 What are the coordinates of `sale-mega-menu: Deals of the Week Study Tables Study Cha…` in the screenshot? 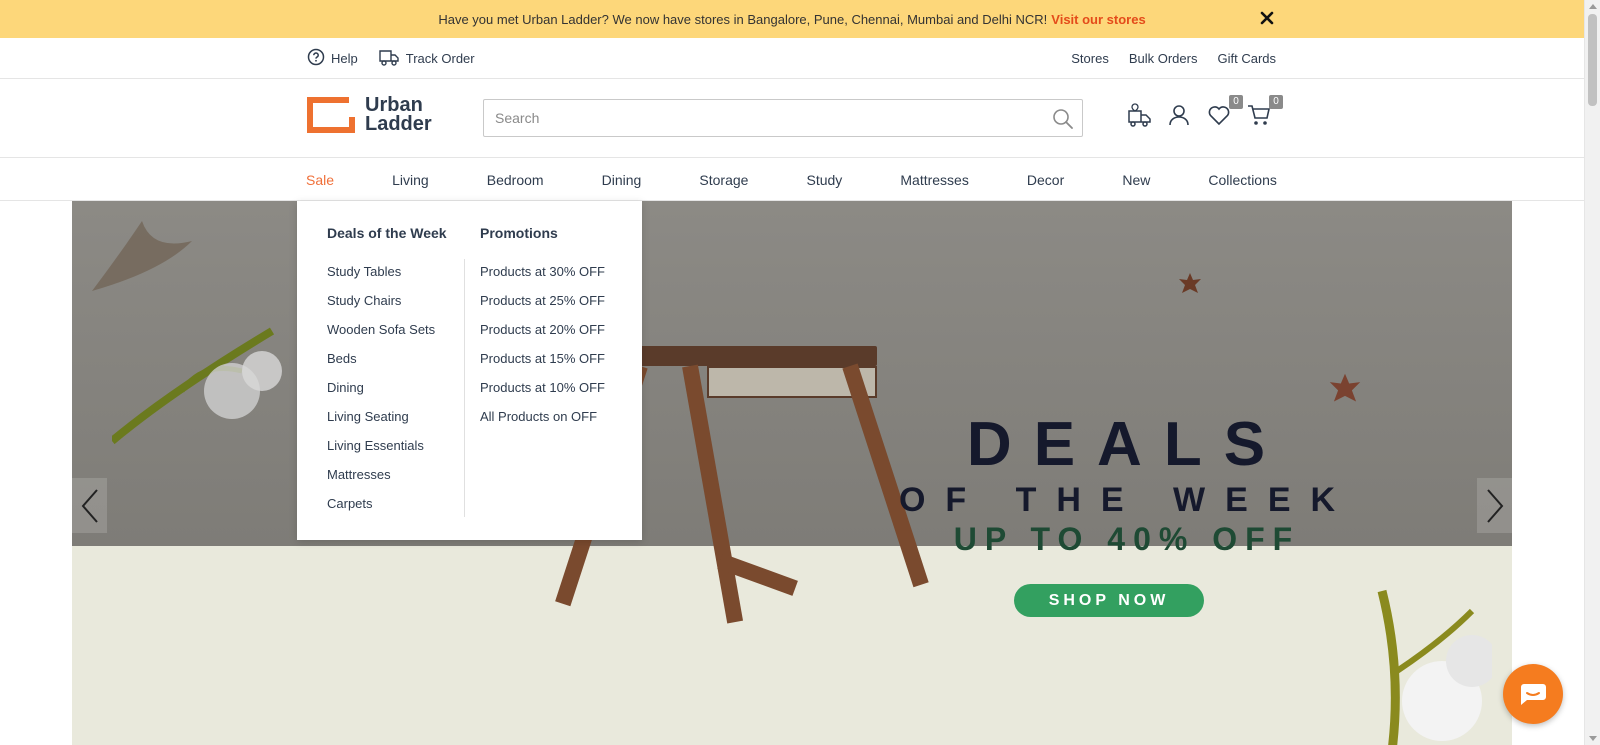 It's located at (469, 370).